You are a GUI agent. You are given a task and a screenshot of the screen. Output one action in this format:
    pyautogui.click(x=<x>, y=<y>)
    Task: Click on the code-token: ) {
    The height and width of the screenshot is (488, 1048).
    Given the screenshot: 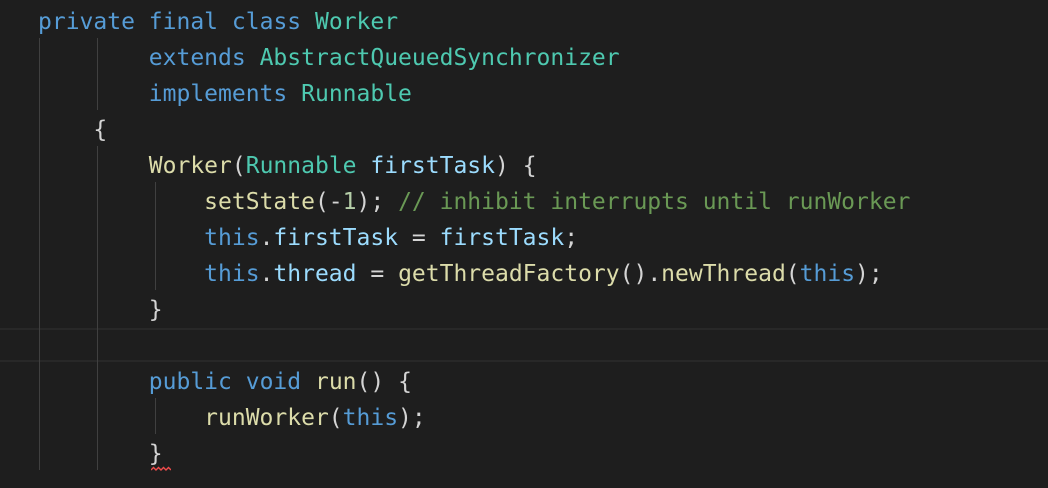 What is the action you would take?
    pyautogui.click(x=516, y=166)
    